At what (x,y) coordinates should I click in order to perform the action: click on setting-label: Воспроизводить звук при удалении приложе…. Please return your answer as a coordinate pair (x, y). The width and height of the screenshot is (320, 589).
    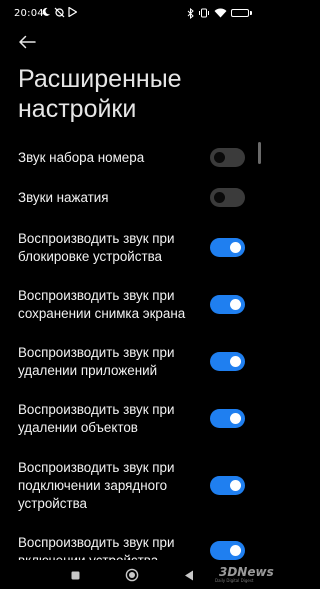
    Looking at the image, I should click on (96, 361).